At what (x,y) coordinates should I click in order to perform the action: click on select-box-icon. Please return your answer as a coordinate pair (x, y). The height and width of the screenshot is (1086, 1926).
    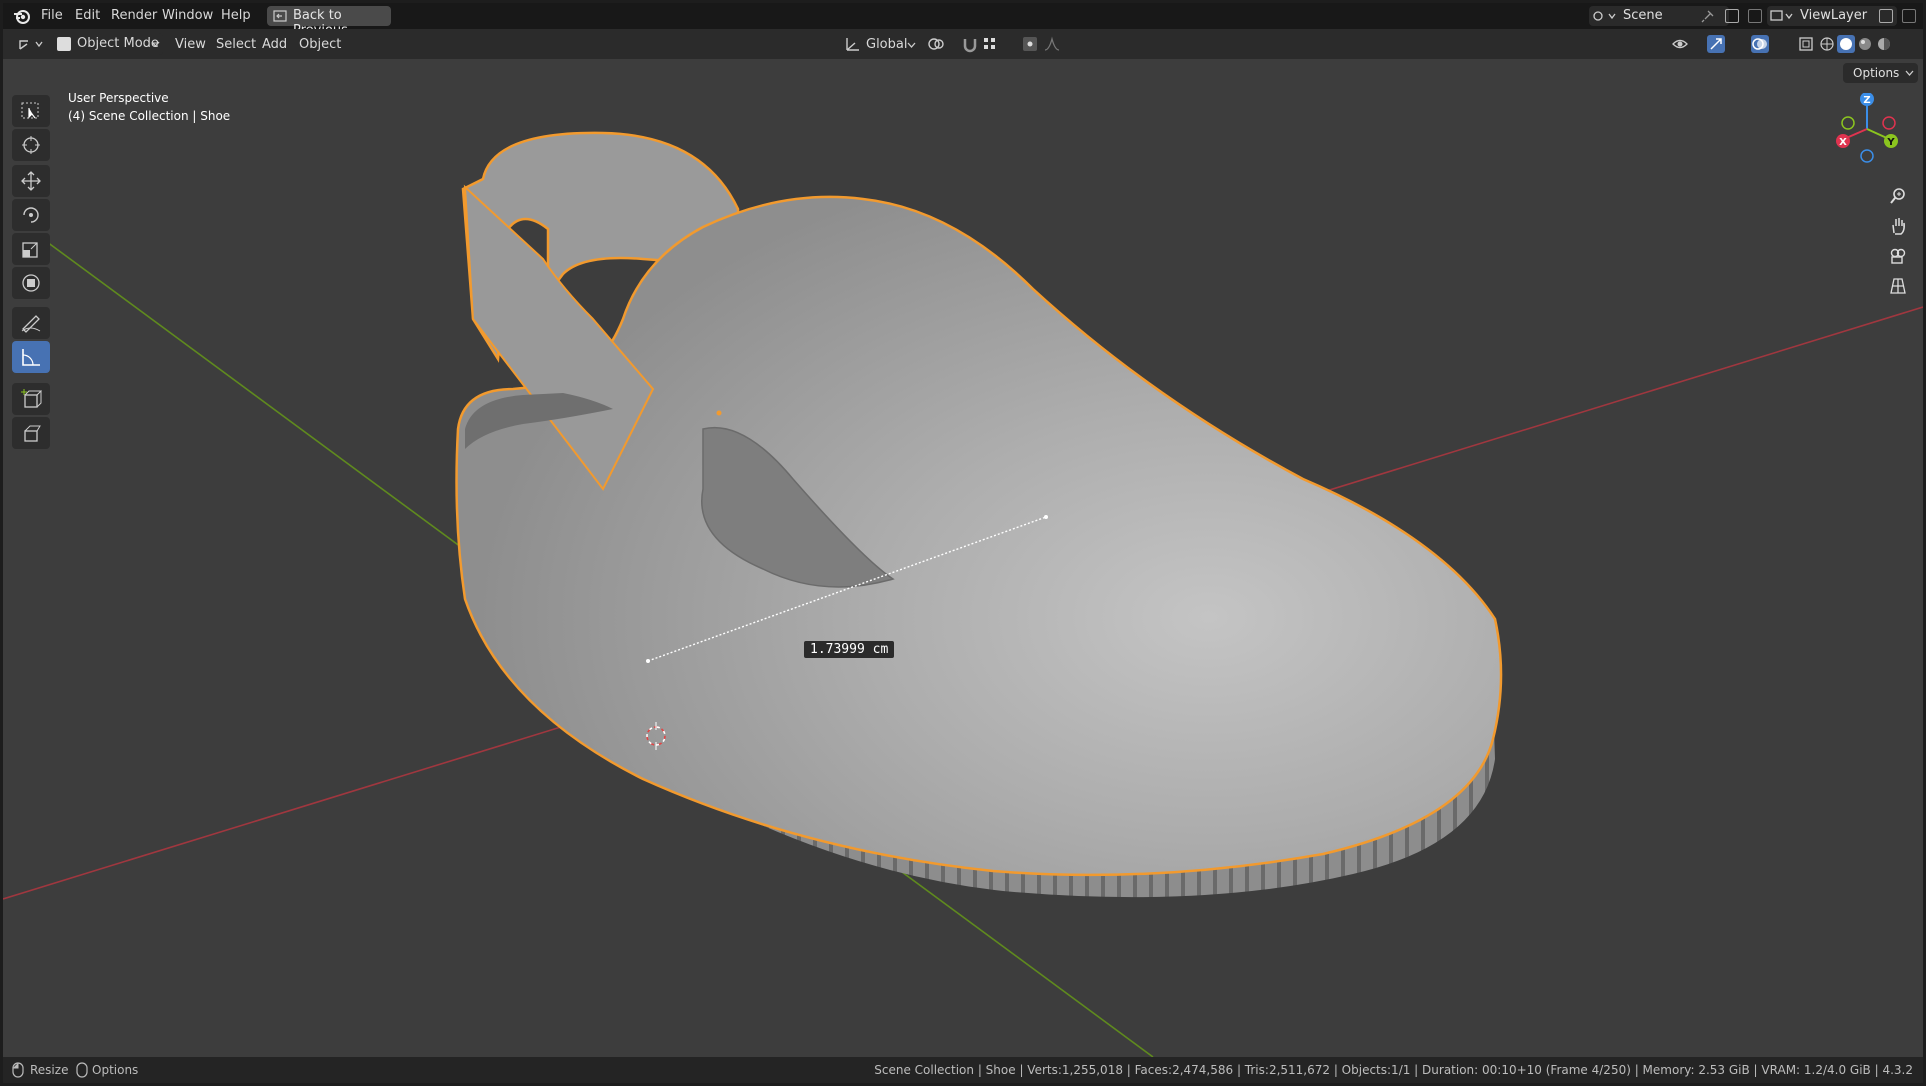
    Looking at the image, I should click on (30, 110).